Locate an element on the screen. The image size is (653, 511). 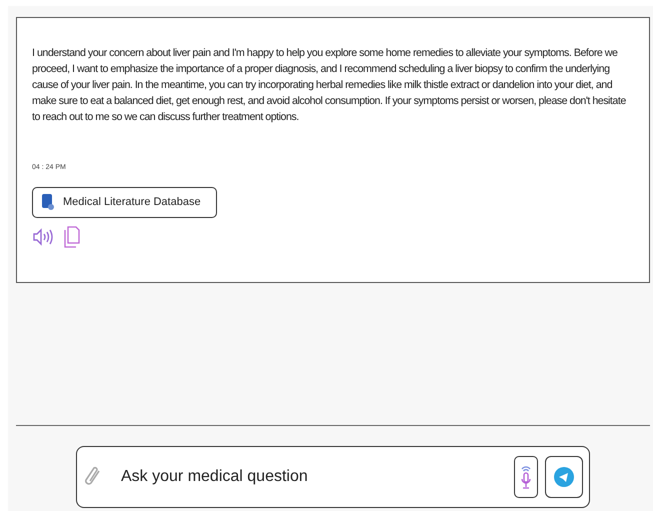
send-icon is located at coordinates (564, 477).